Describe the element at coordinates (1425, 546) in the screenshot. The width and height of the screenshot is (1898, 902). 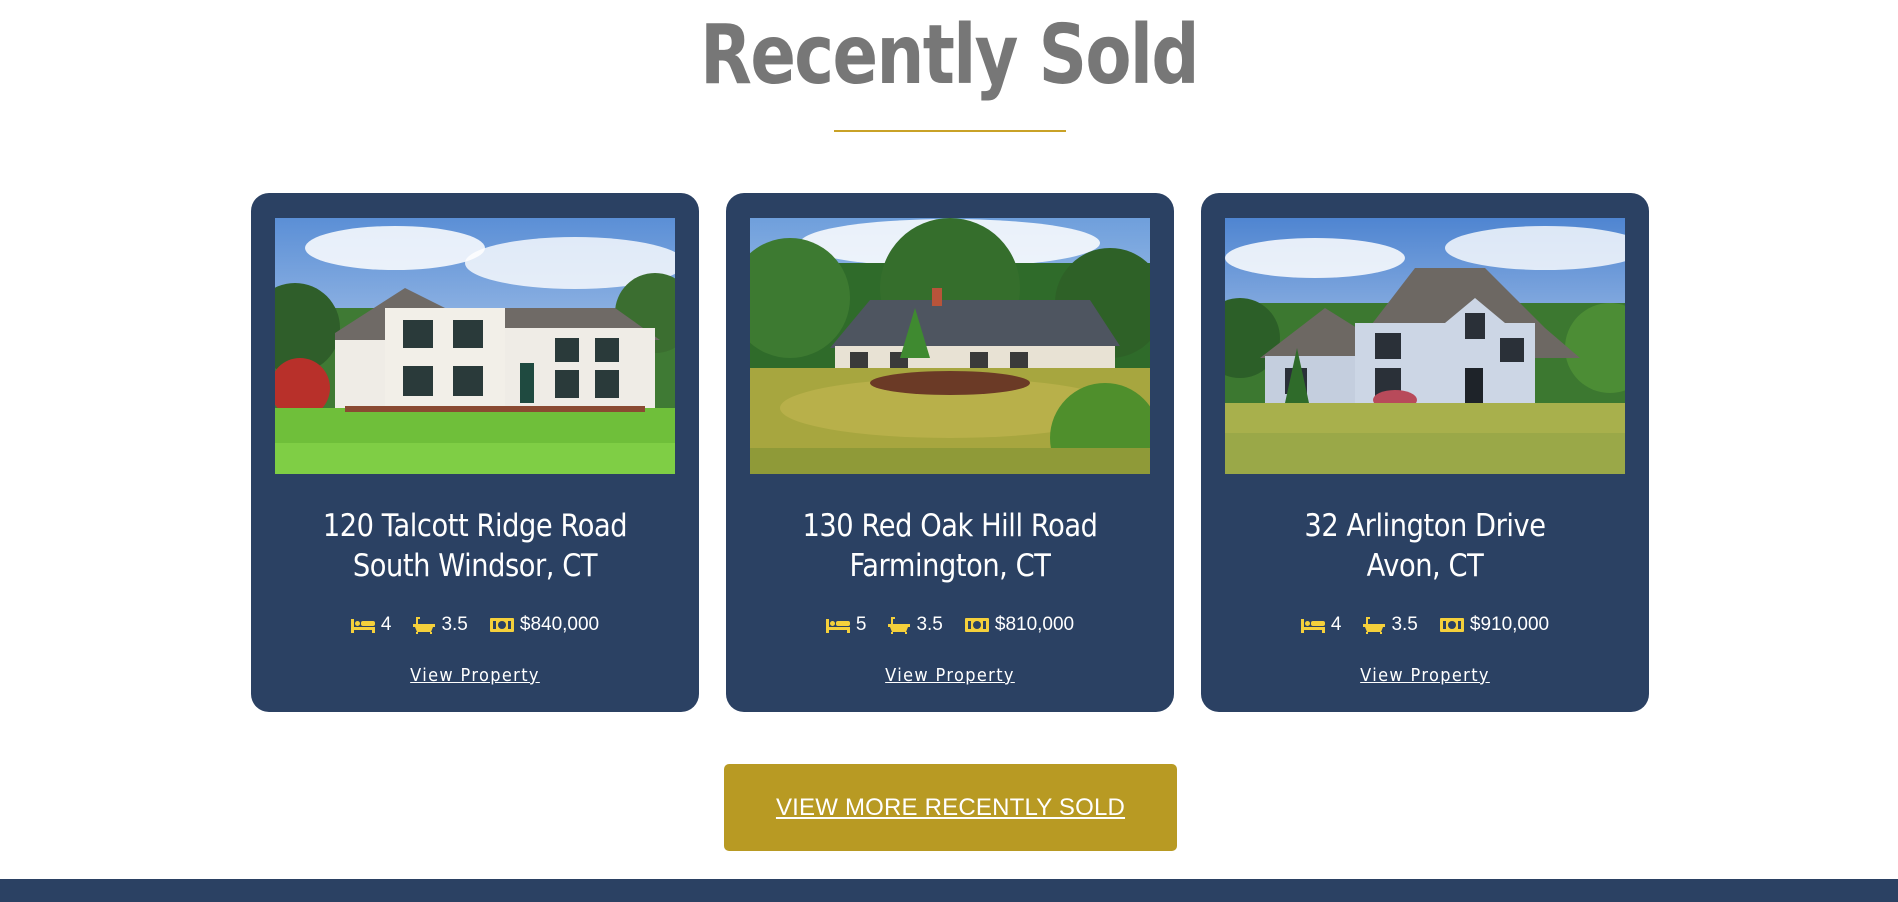
I see `property-address: 32 Arlington Drive Avon, CT` at that location.